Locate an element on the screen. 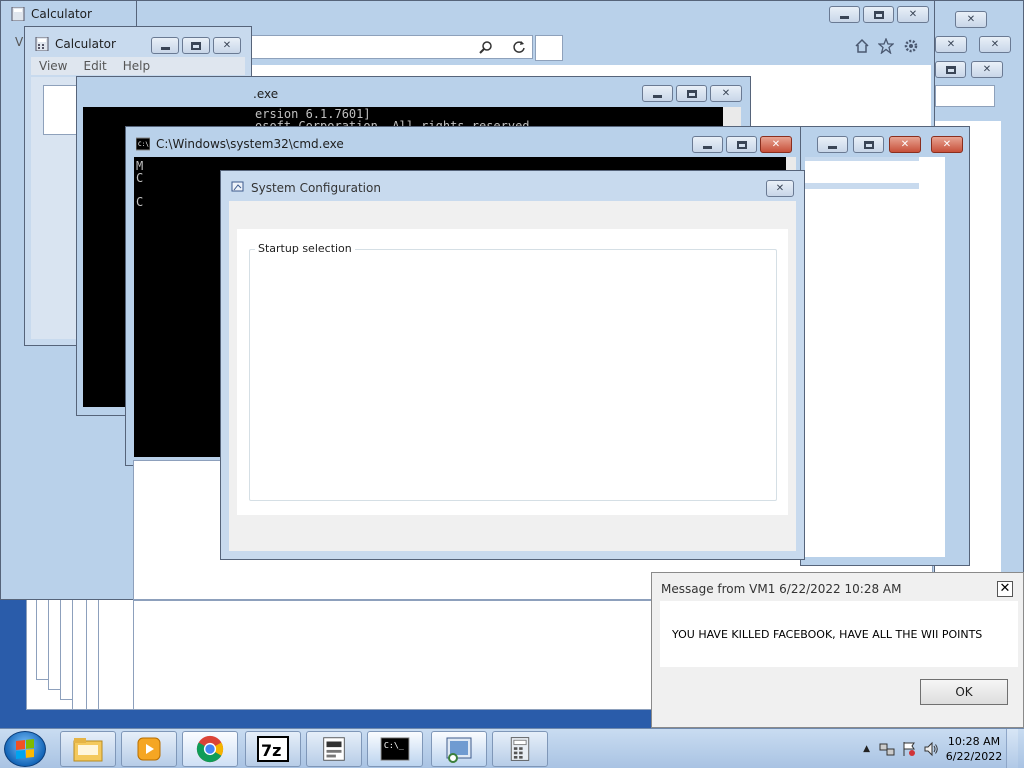 The height and width of the screenshot is (768, 1024). taskbar-calculator-button is located at coordinates (520, 749).